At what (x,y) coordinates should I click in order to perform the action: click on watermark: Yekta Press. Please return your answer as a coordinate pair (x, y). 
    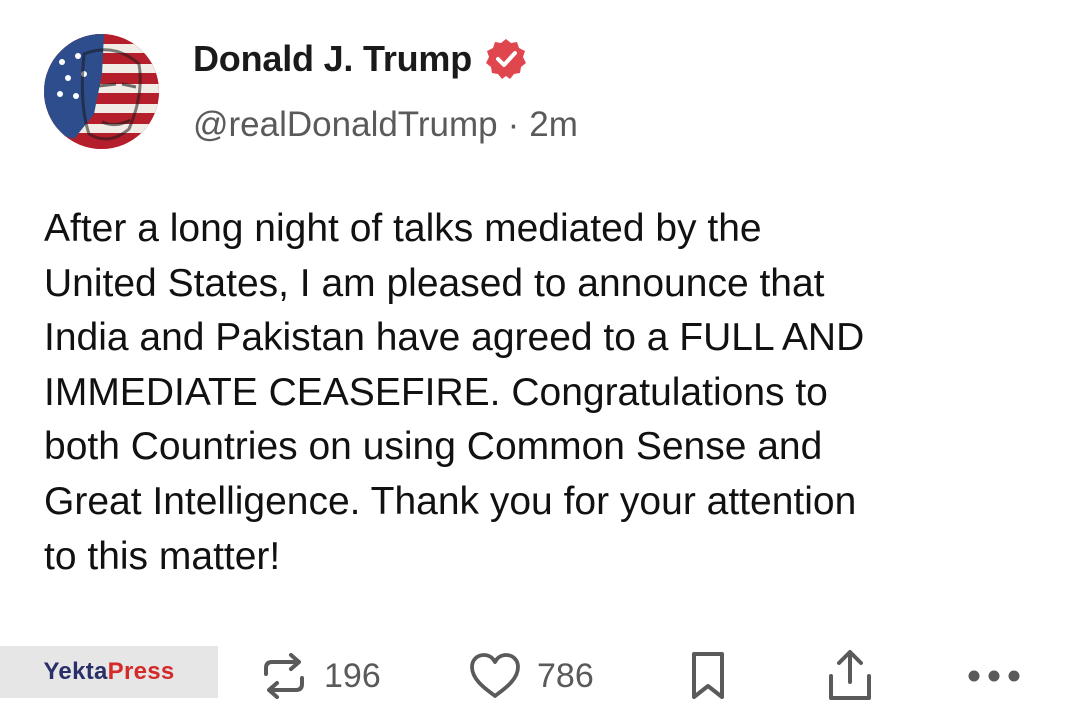
    Looking at the image, I should click on (109, 672).